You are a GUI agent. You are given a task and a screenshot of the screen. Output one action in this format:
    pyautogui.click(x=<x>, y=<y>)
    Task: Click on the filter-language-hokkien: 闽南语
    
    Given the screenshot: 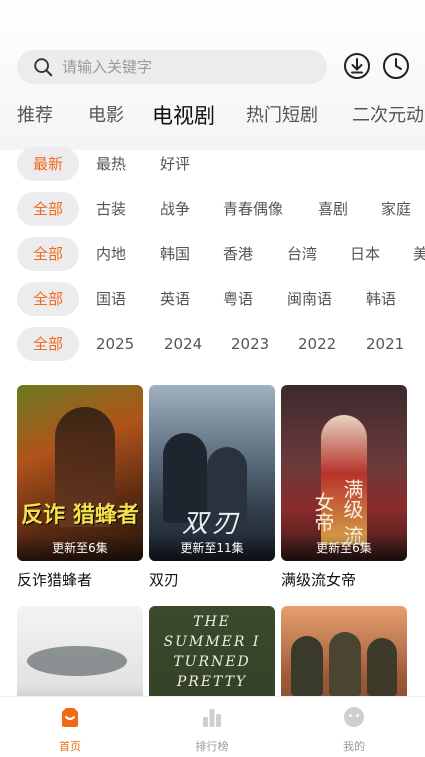 What is the action you would take?
    pyautogui.click(x=309, y=299)
    